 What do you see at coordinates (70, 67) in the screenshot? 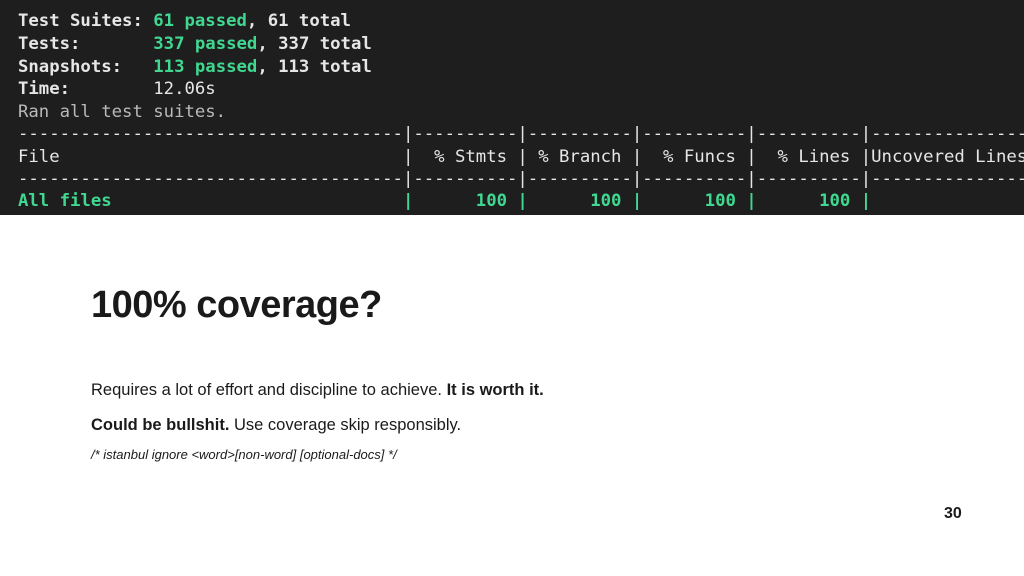
I see `snapshots-label: Snapshots:` at bounding box center [70, 67].